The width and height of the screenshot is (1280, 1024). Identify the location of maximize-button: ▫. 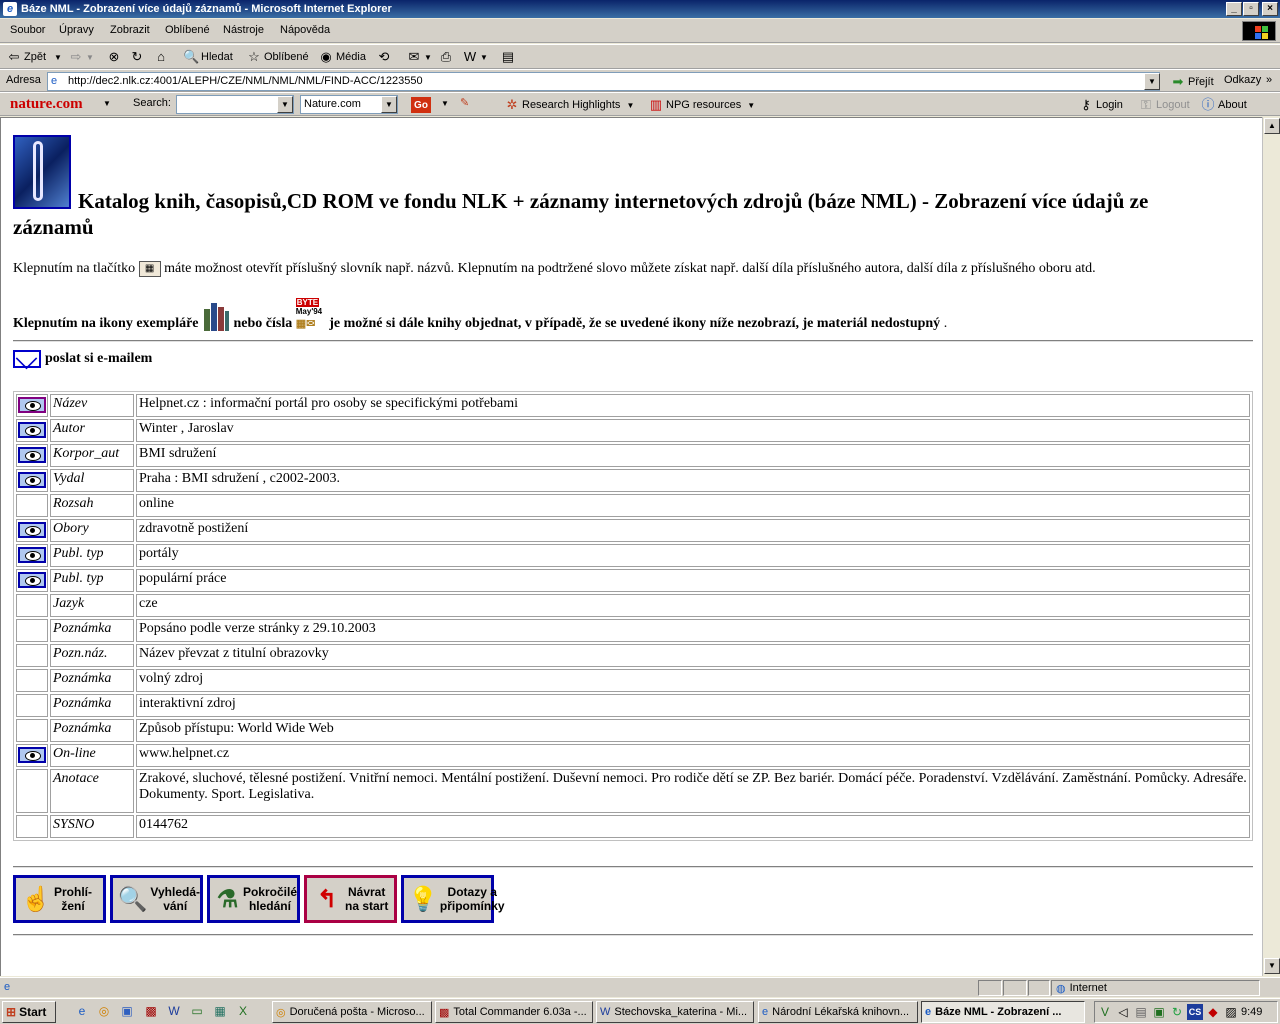
(1251, 9).